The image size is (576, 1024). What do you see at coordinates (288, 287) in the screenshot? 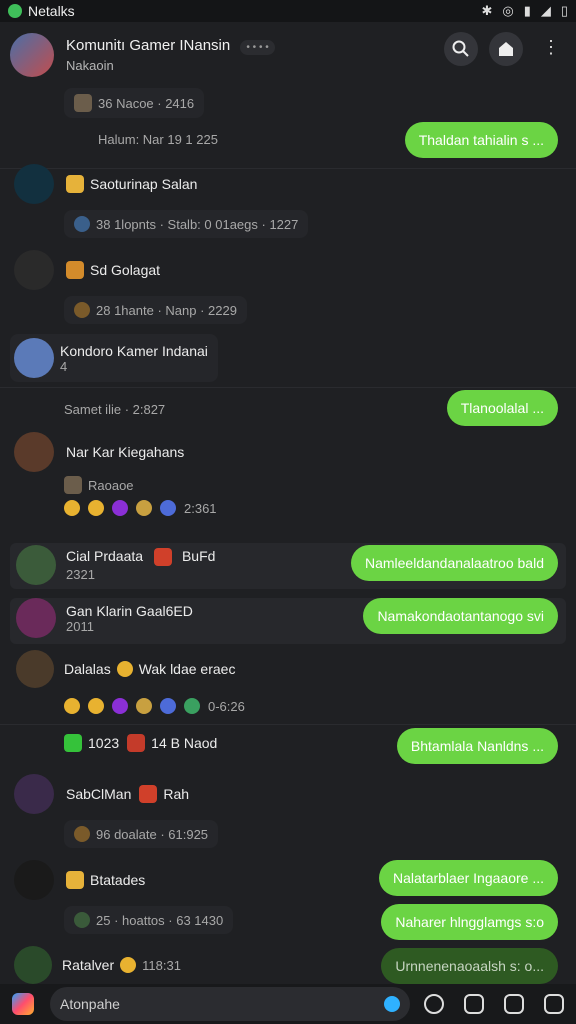
I see `list-item: Sd Golagat 28 1hante · Nanp · 2229` at bounding box center [288, 287].